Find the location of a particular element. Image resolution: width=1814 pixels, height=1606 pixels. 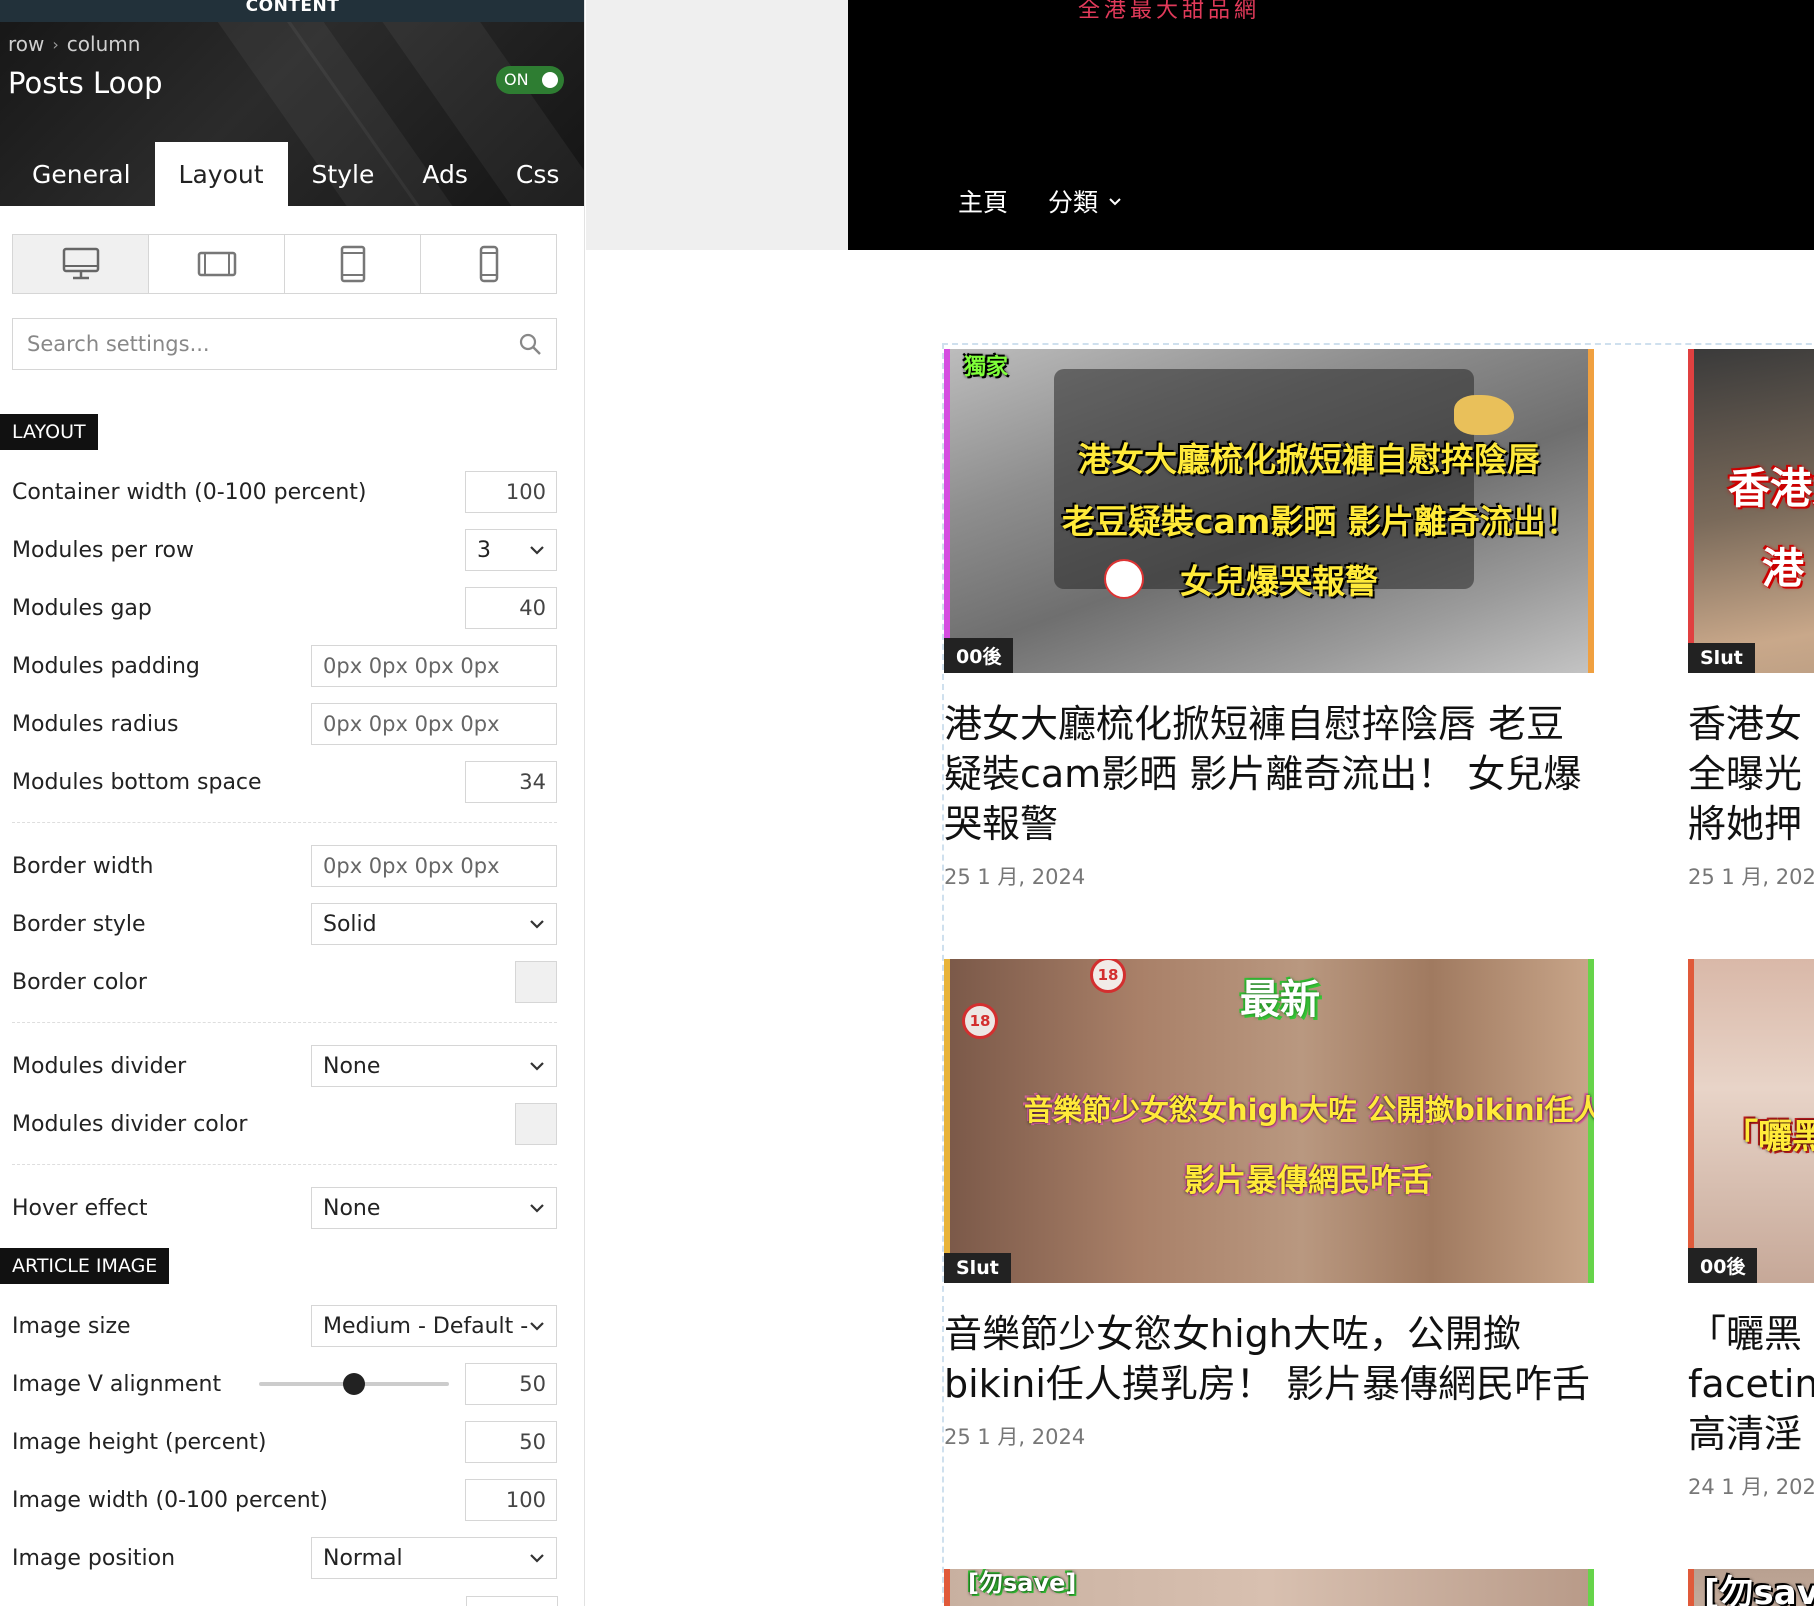

overlay-line: 女兒爆哭報警 is located at coordinates (1279, 581).